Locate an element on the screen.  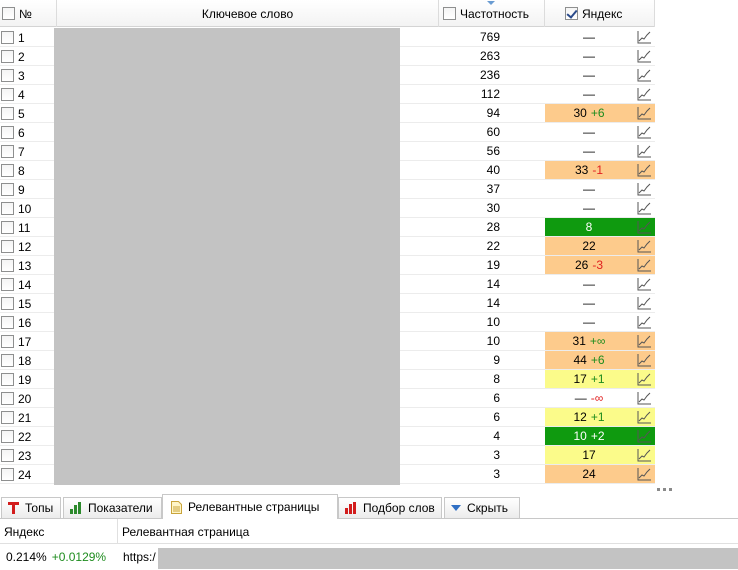
tab-relevant-pages: Релевантные страницы is located at coordinates (250, 506).